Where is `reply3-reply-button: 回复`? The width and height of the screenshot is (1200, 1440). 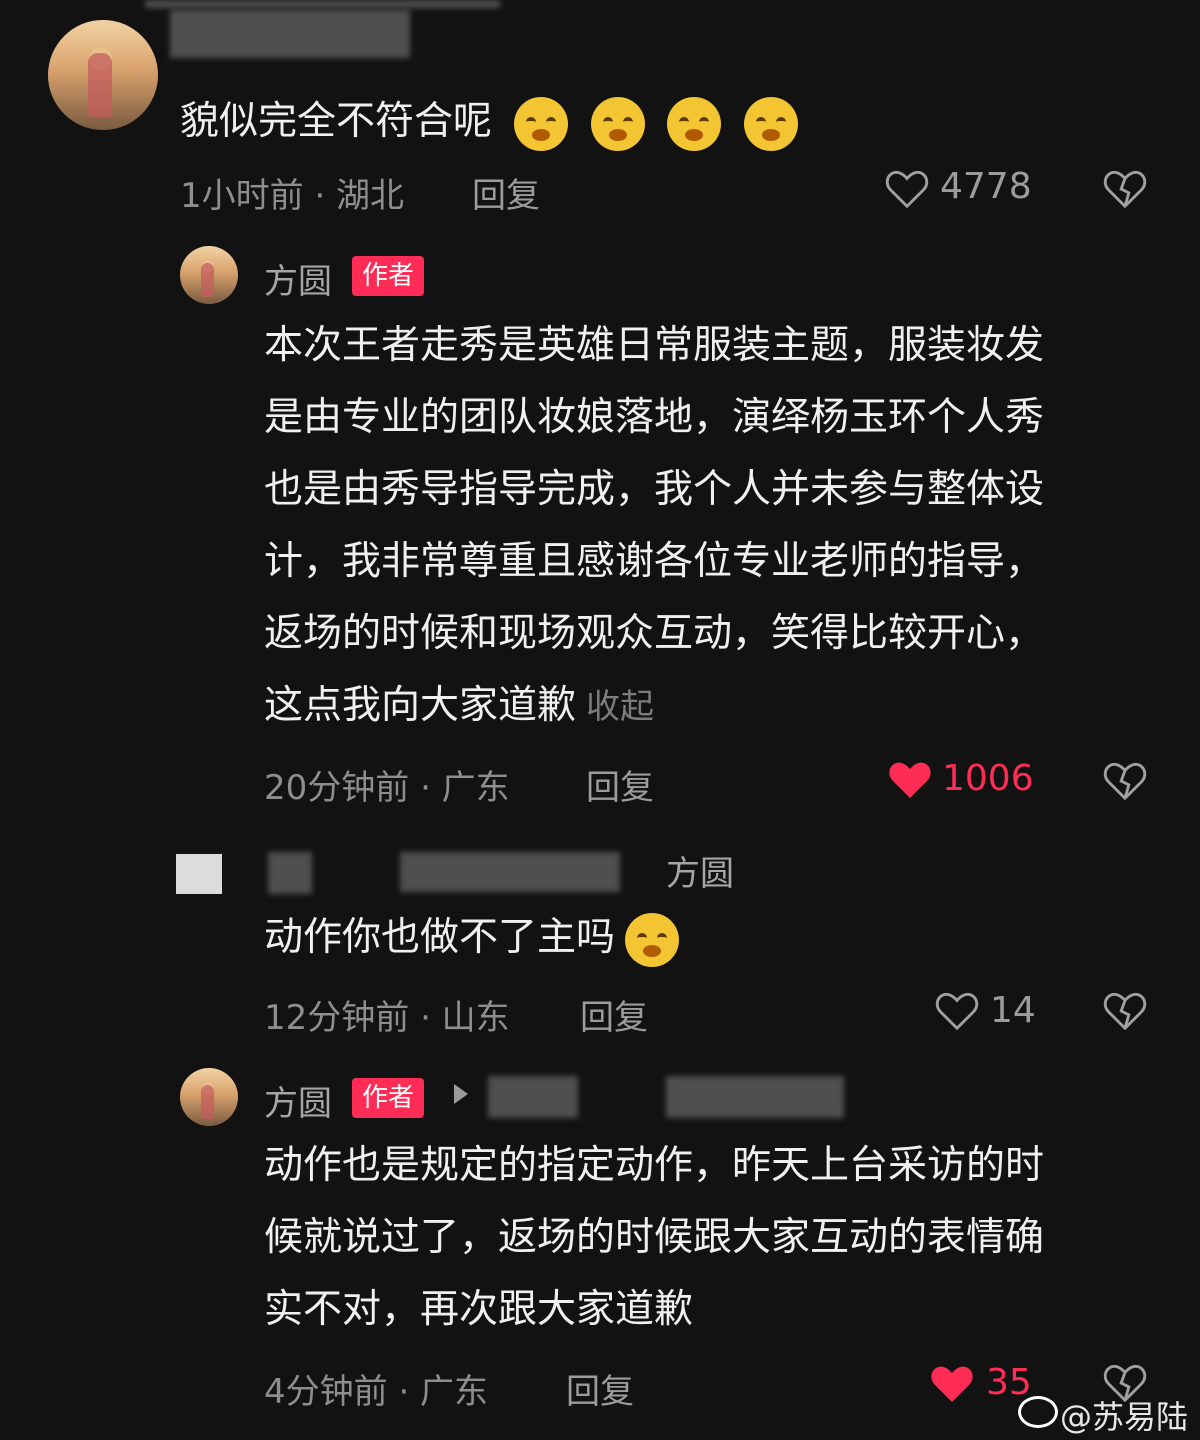 reply3-reply-button: 回复 is located at coordinates (600, 1388).